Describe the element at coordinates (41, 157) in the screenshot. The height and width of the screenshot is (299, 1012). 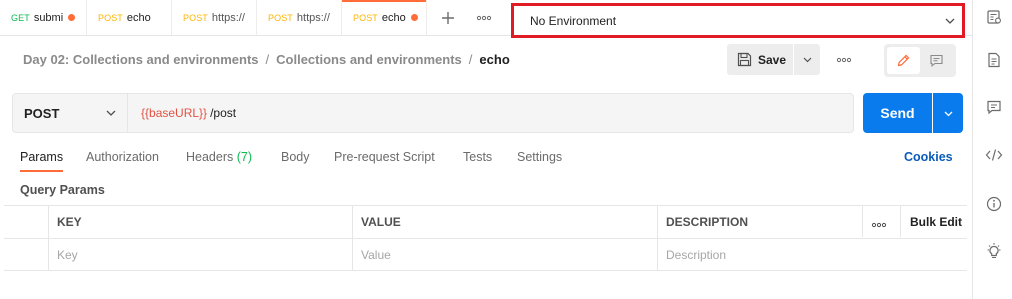
I see `tab-params: Params` at that location.